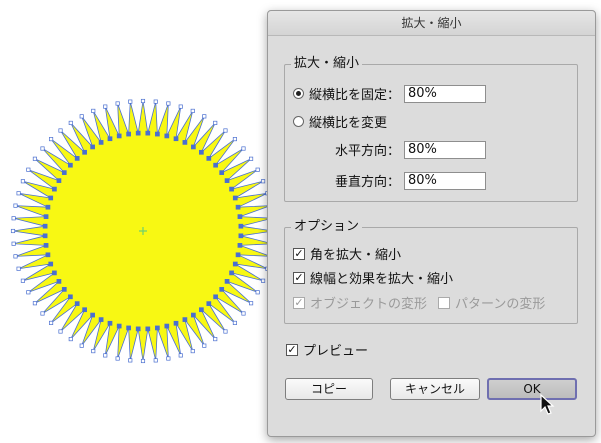 The image size is (601, 443). I want to click on uniform-label: 縦横比を固定：, so click(354, 93).